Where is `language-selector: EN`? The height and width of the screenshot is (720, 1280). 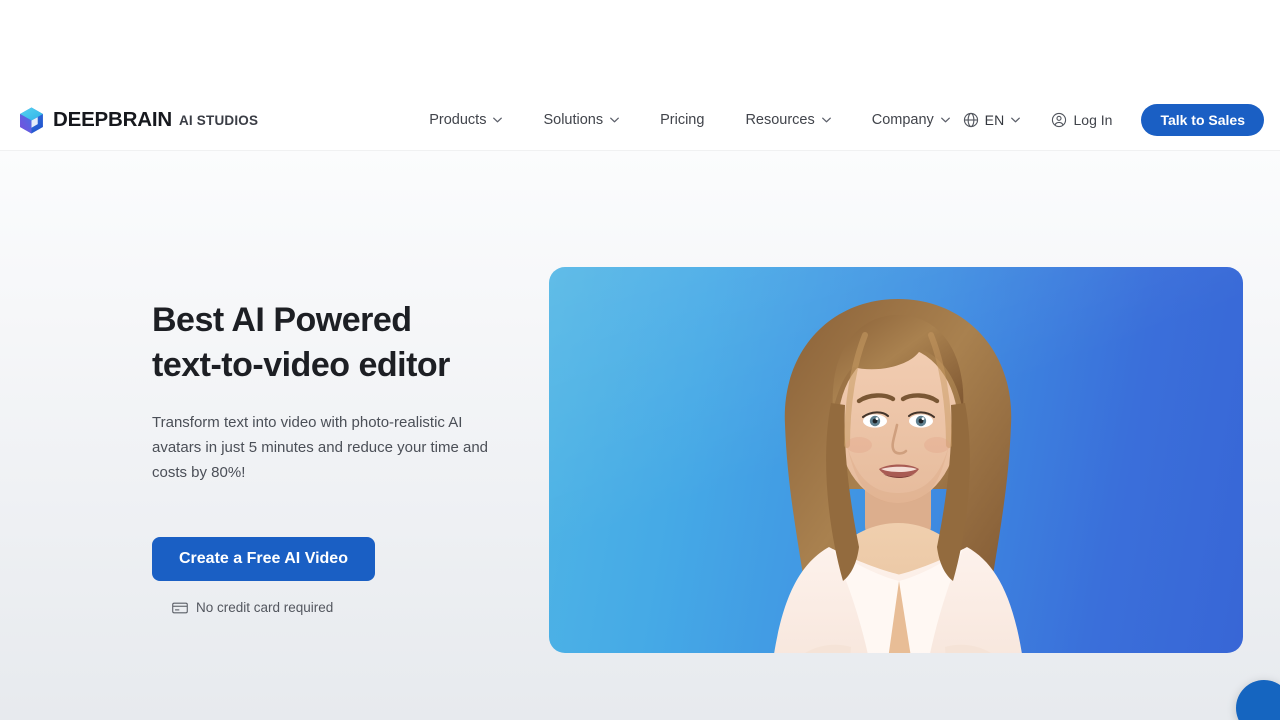
language-selector: EN is located at coordinates (991, 120).